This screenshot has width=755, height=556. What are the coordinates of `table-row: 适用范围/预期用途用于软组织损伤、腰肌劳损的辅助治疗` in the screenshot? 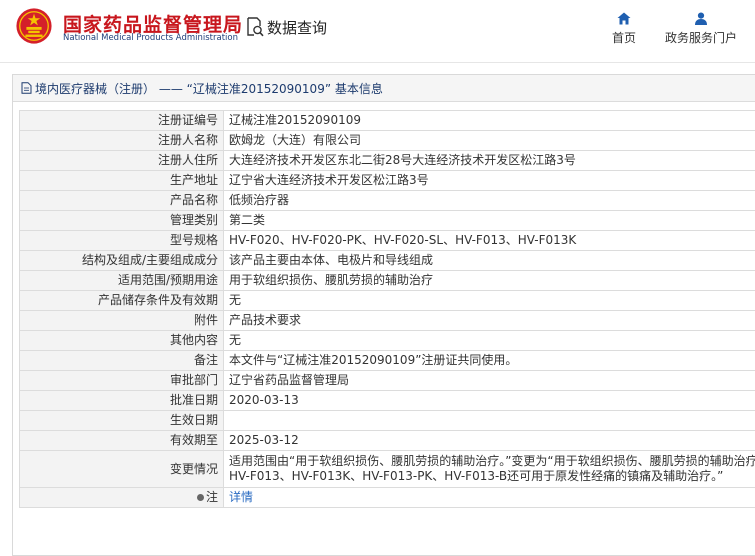 It's located at (387, 281).